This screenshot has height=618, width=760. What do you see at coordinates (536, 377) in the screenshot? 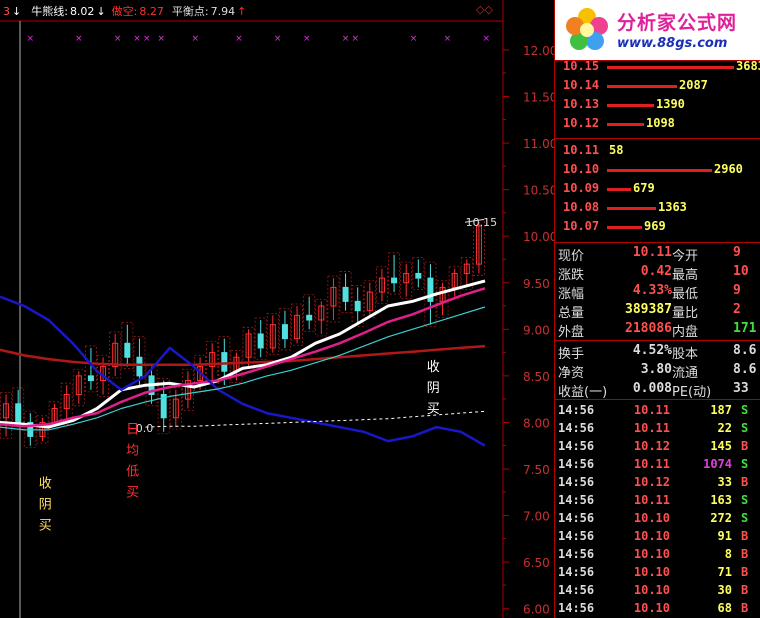
I see `y-tick-label: 8.50` at bounding box center [536, 377].